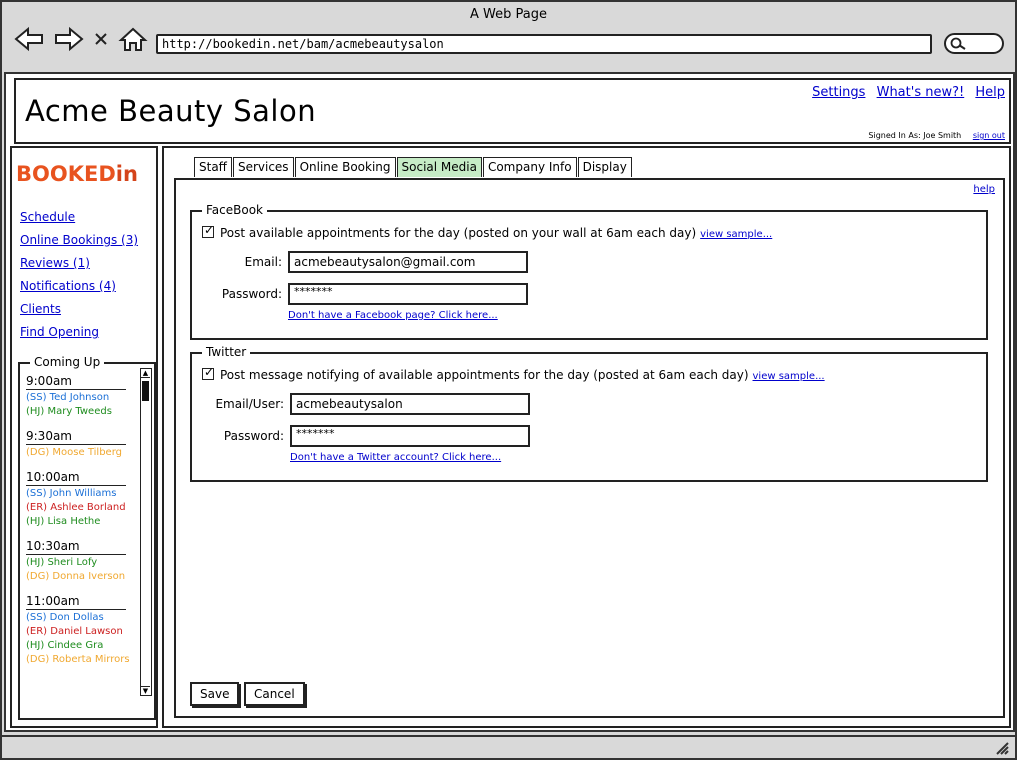  What do you see at coordinates (145, 373) in the screenshot?
I see `scroll-up-icon: ▲` at bounding box center [145, 373].